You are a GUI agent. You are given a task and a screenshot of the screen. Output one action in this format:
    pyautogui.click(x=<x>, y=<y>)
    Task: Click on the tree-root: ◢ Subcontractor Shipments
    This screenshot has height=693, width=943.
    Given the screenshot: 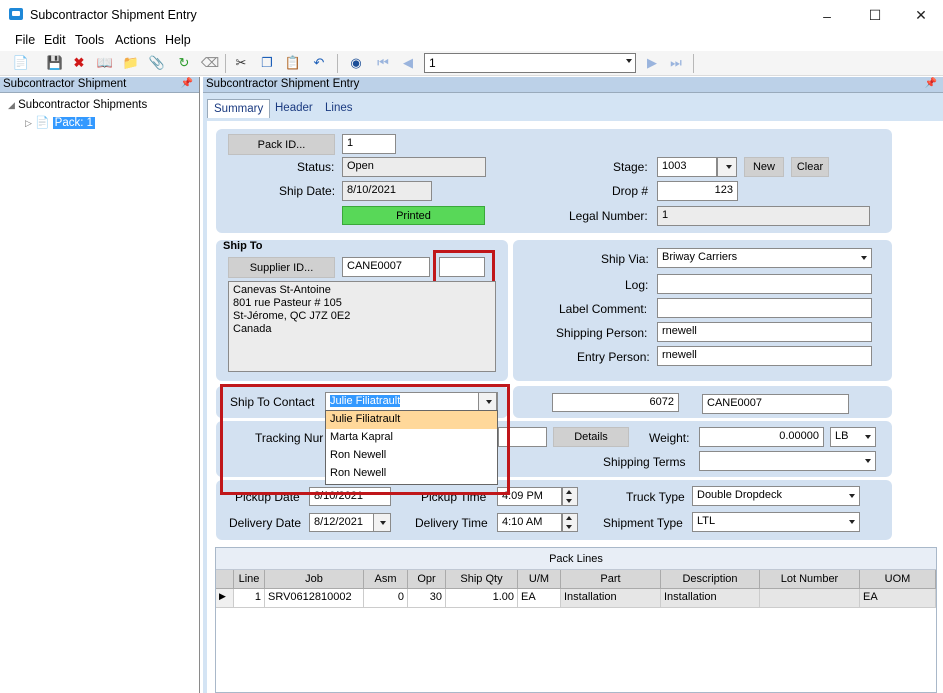 What is the action you would take?
    pyautogui.click(x=77, y=105)
    